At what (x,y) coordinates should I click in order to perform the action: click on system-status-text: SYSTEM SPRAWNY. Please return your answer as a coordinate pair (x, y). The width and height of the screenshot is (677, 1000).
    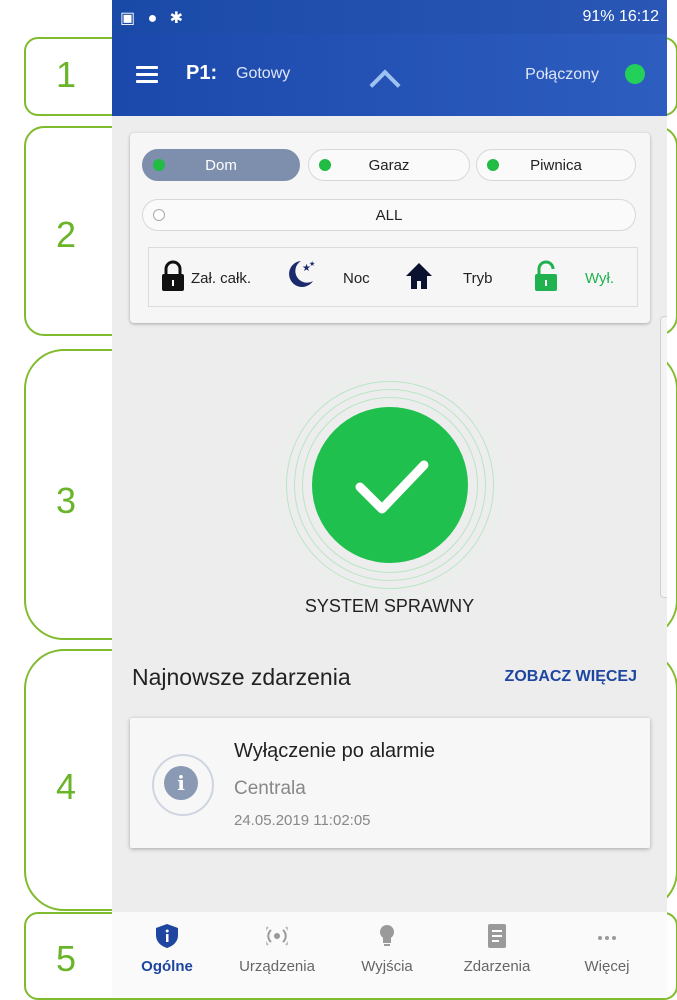
    Looking at the image, I should click on (389, 606).